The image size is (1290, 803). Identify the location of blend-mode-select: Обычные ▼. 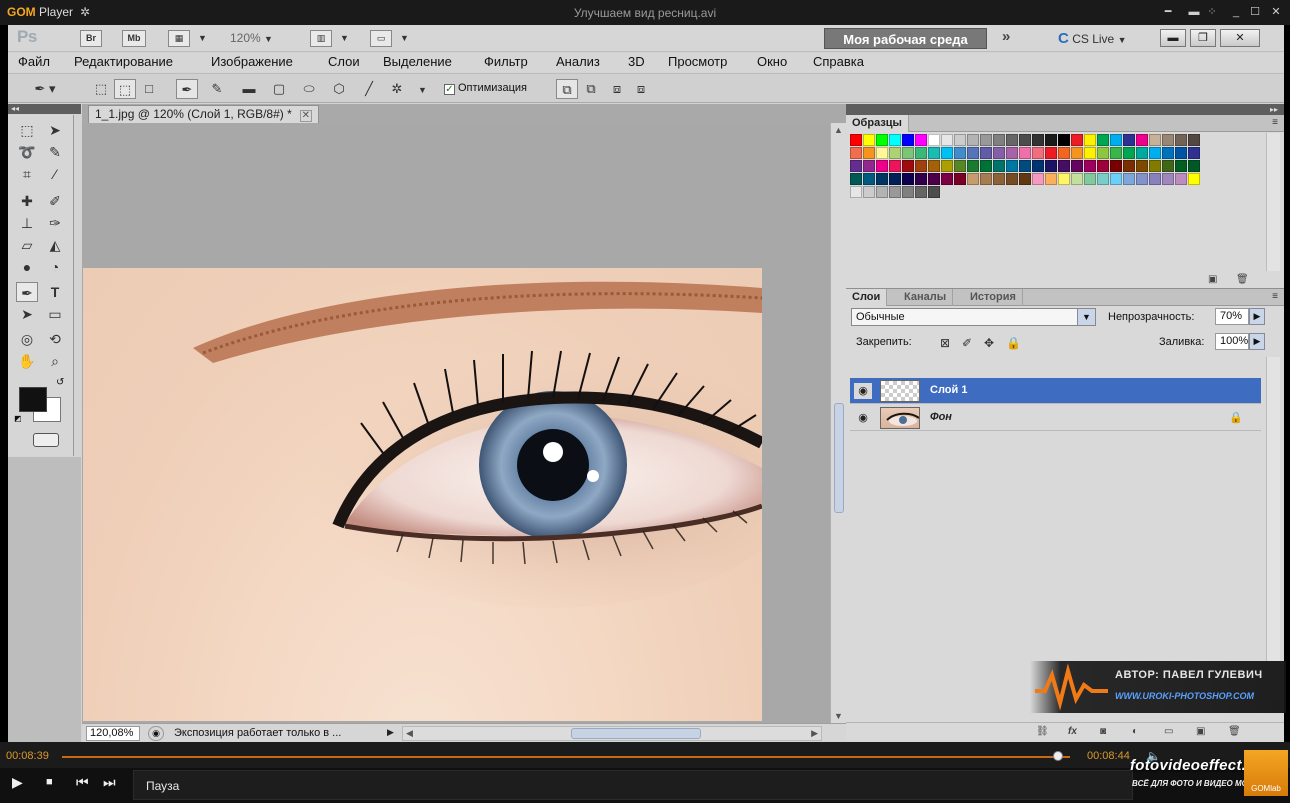
(973, 317).